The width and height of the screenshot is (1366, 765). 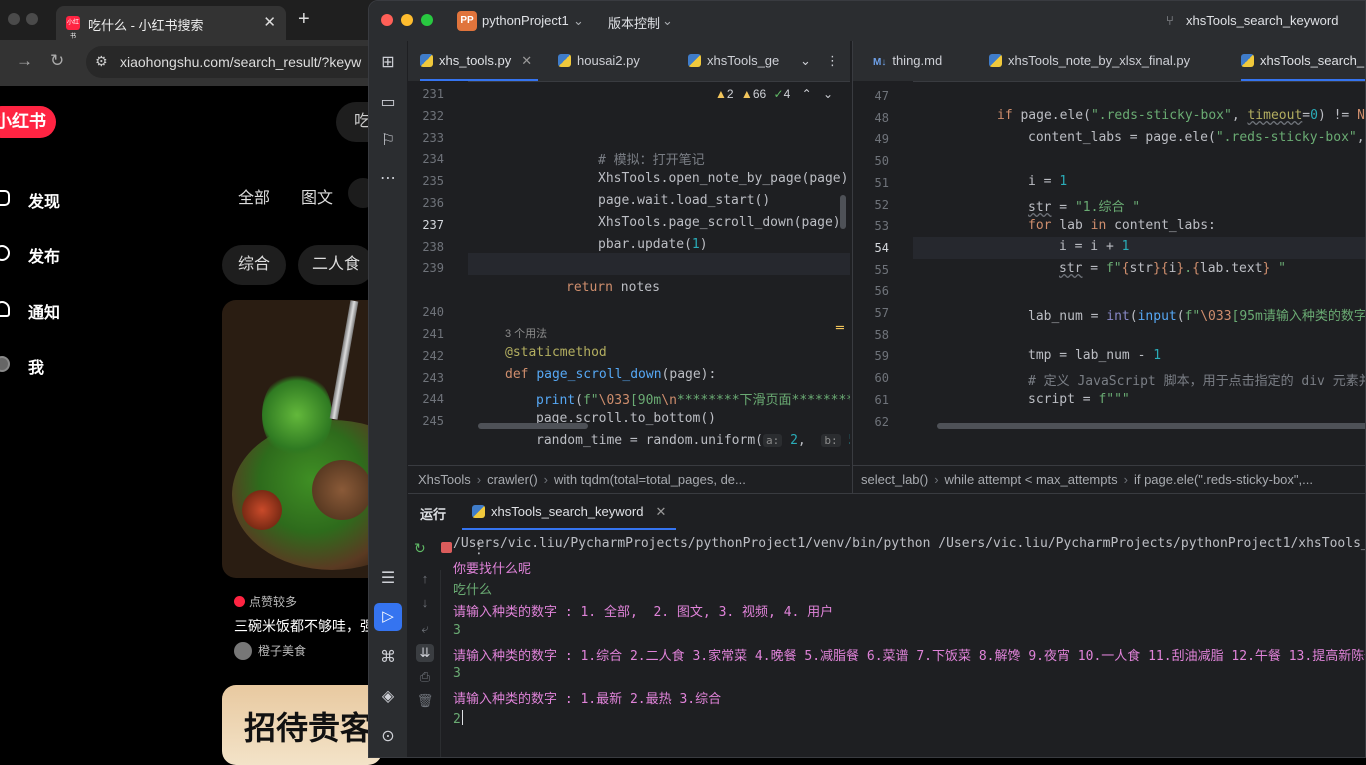 What do you see at coordinates (611, 374) in the screenshot?
I see `code-line: def page_scroll_down(page):` at bounding box center [611, 374].